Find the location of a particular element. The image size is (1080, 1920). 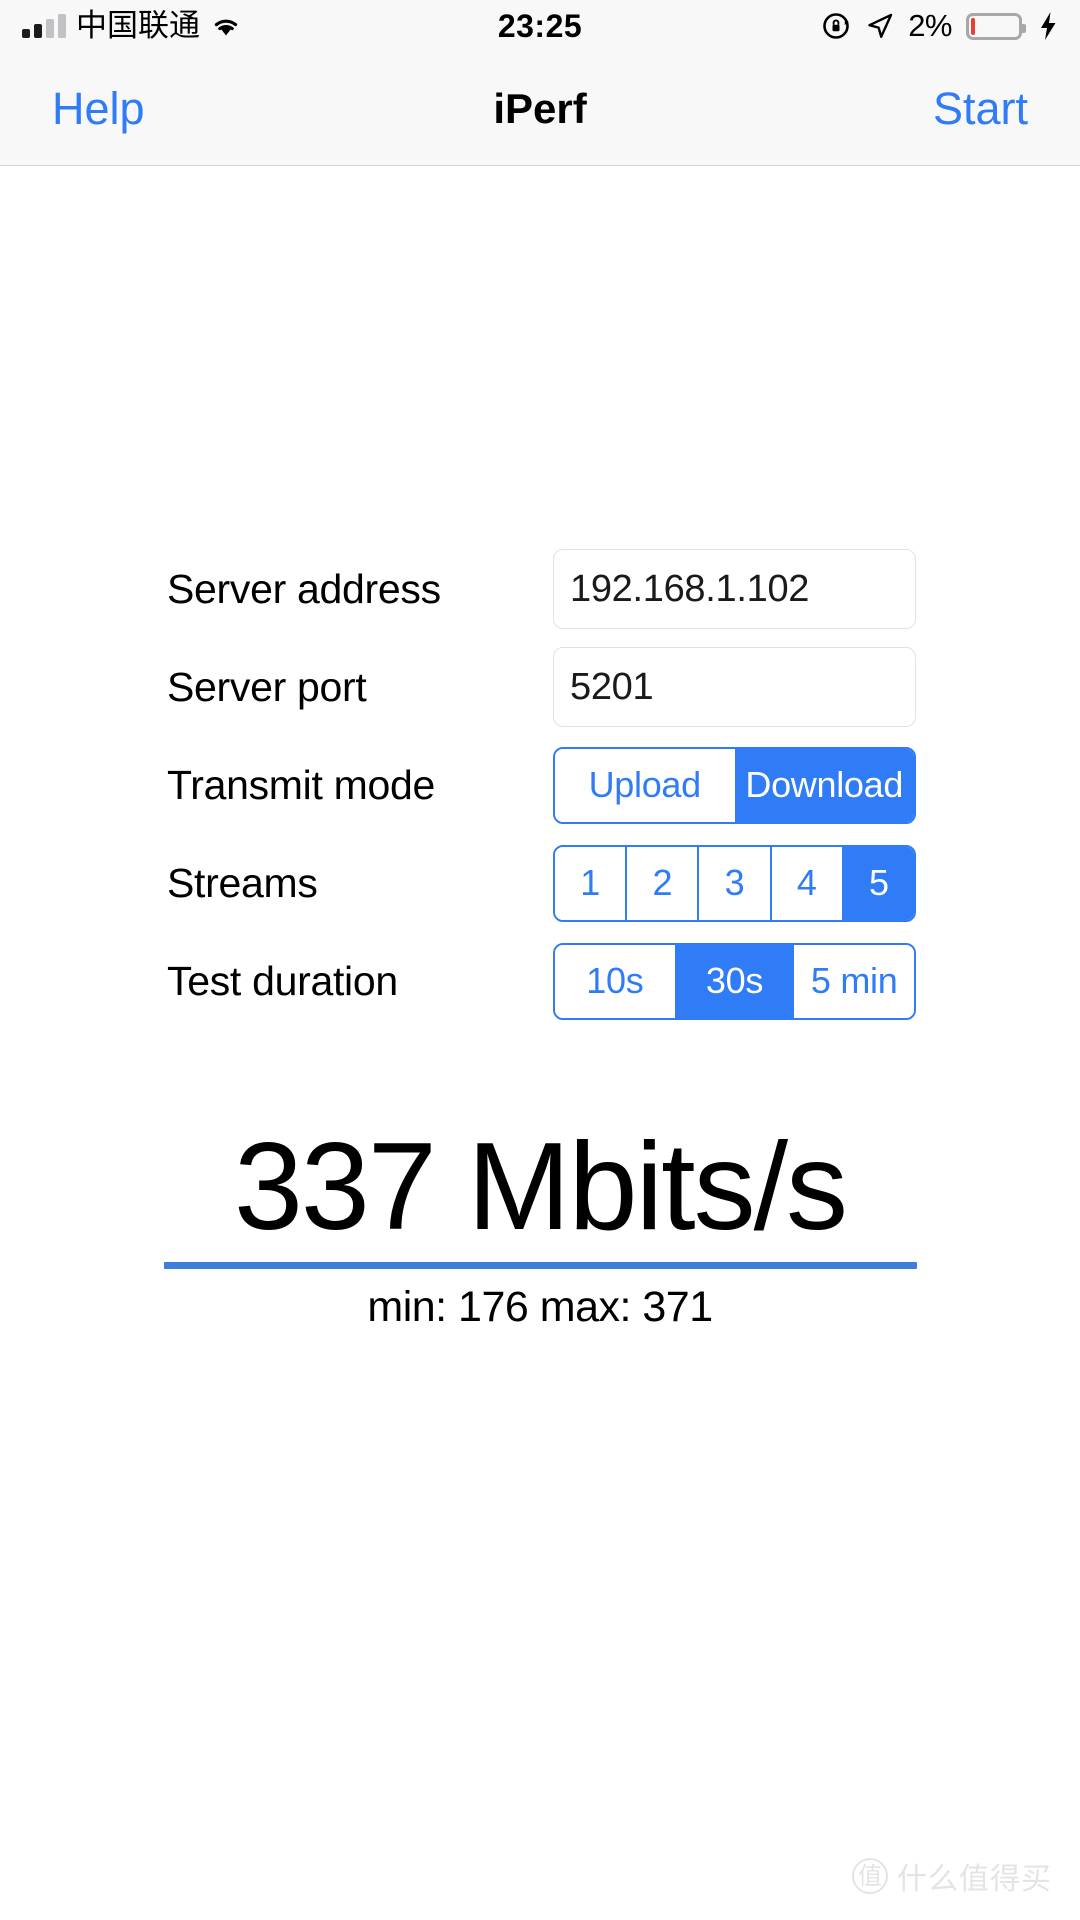

segment-streams-5: 5 is located at coordinates (878, 883).